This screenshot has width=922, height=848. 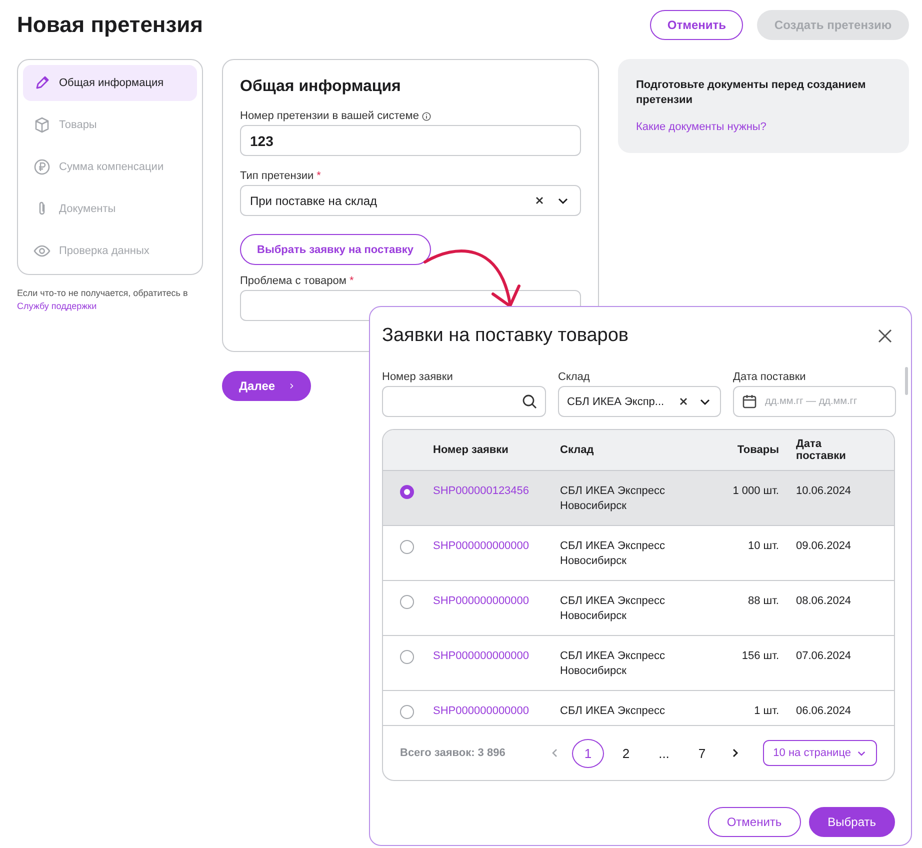 I want to click on info-icon, so click(x=426, y=116).